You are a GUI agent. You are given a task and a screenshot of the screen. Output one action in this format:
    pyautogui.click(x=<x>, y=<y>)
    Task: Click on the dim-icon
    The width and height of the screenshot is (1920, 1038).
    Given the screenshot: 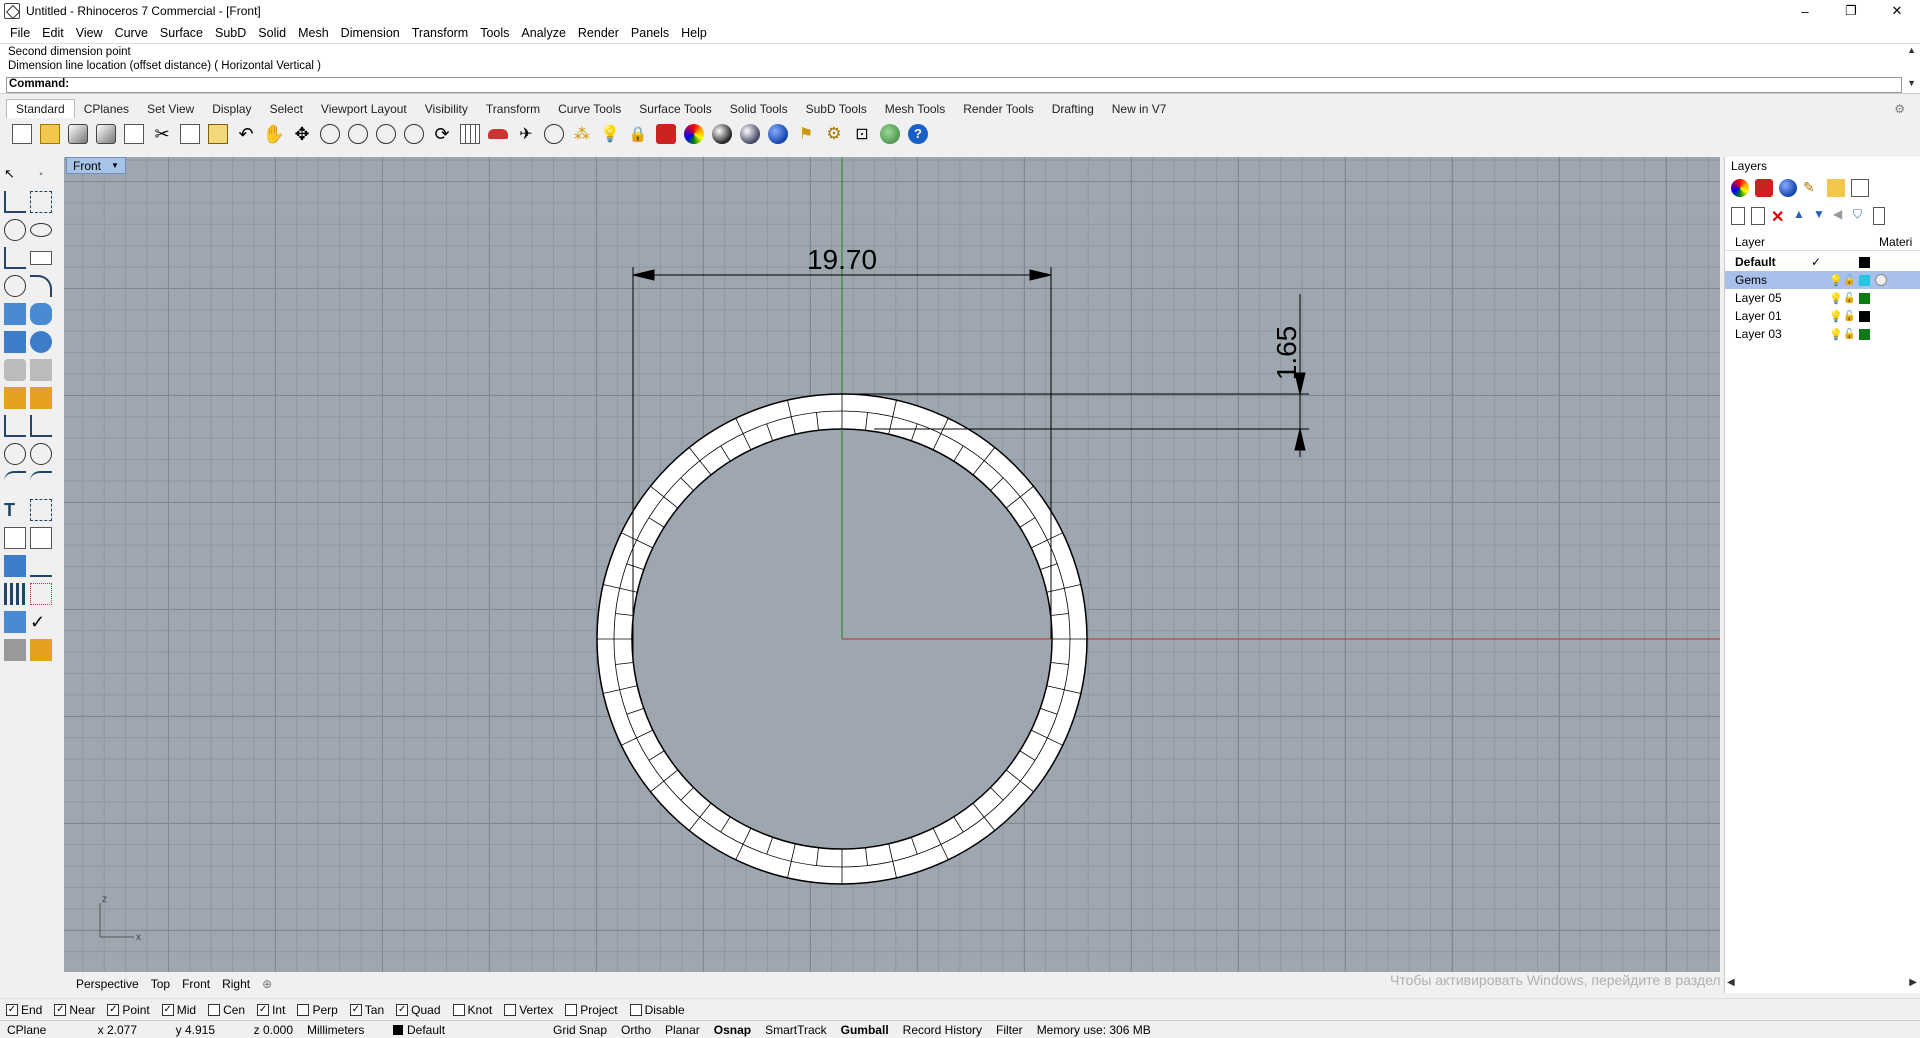 What is the action you would take?
    pyautogui.click(x=41, y=566)
    